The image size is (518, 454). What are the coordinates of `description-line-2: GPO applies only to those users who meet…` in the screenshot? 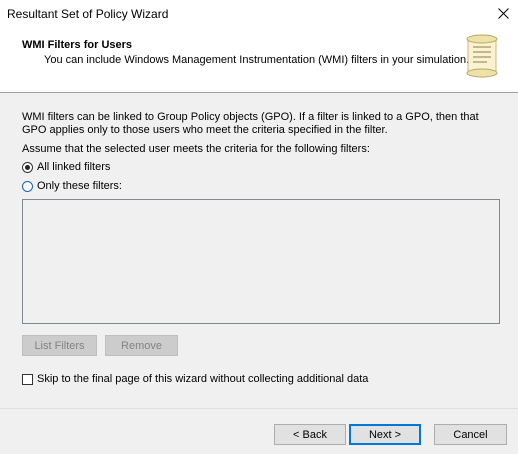 It's located at (205, 130).